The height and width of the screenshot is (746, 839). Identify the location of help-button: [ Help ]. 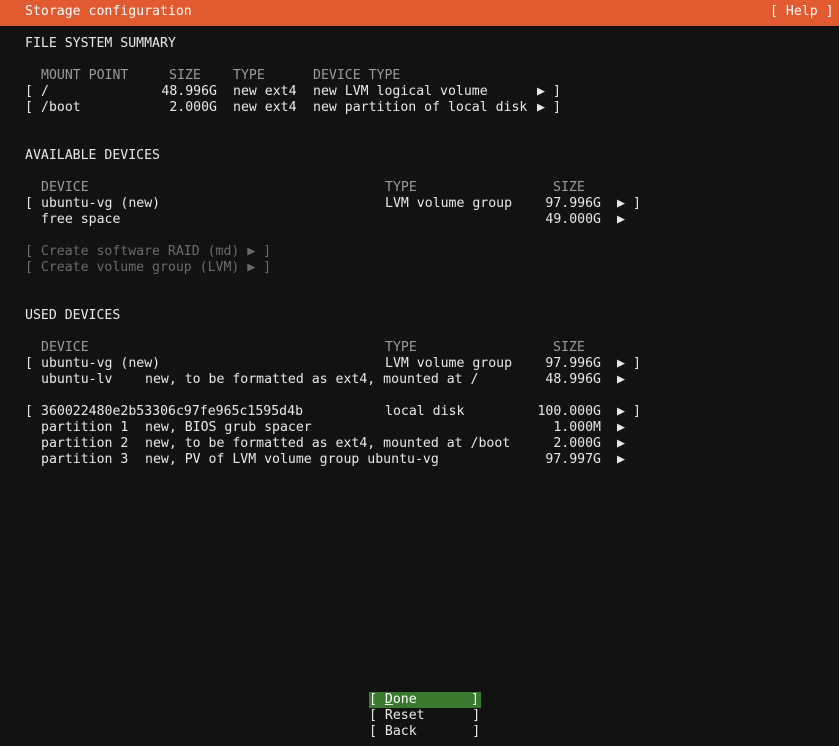
(802, 12).